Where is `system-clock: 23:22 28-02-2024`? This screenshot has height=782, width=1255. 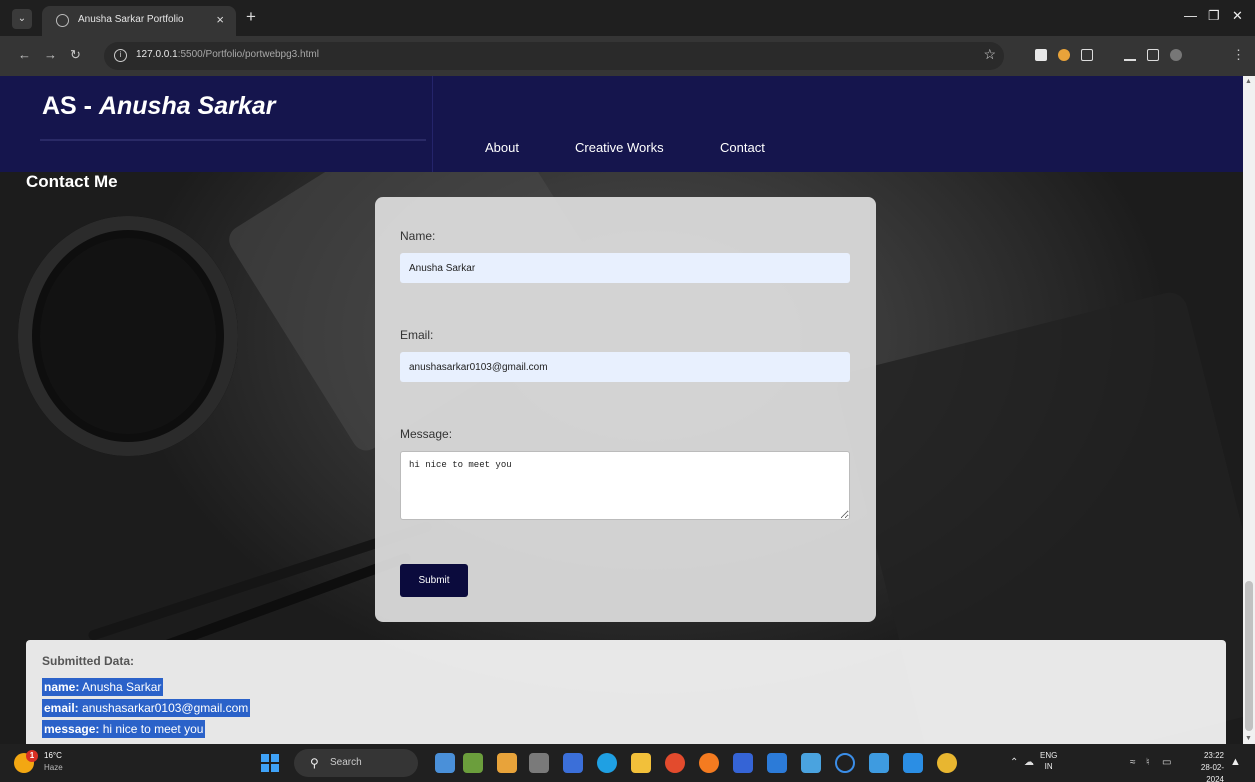 system-clock: 23:22 28-02-2024 is located at coordinates (1204, 766).